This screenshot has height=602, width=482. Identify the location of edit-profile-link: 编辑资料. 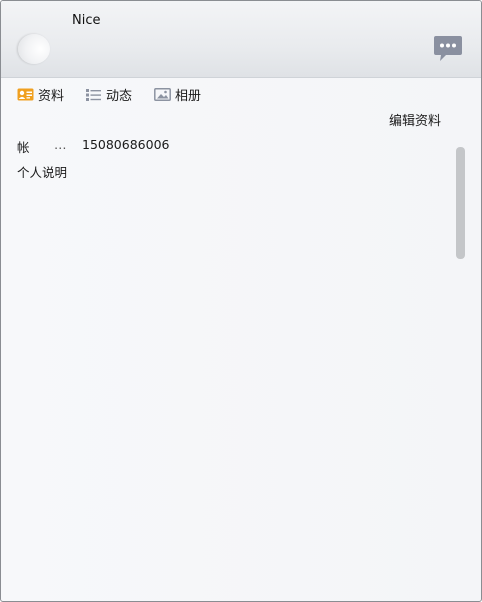
(415, 119).